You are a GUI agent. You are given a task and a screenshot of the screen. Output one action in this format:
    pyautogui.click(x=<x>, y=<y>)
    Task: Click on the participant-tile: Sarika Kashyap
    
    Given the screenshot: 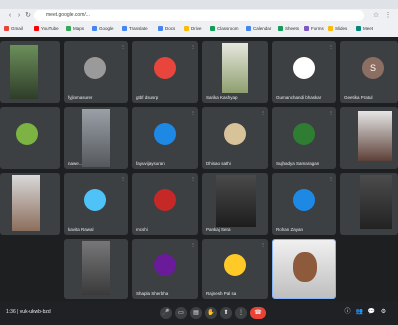 What is the action you would take?
    pyautogui.click(x=235, y=72)
    